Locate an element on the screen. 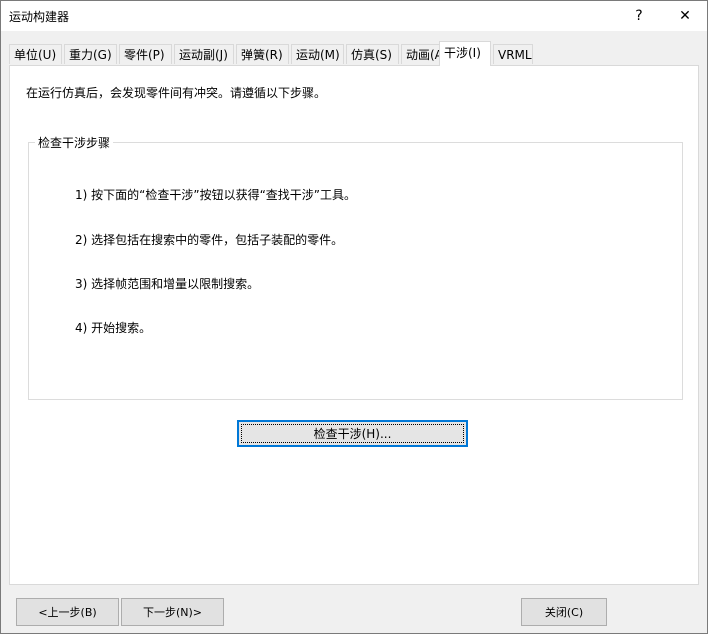 The image size is (708, 634). step-2: 2) 选择包括在搜索中的零件，包括子装配的零件。 is located at coordinates (209, 240).